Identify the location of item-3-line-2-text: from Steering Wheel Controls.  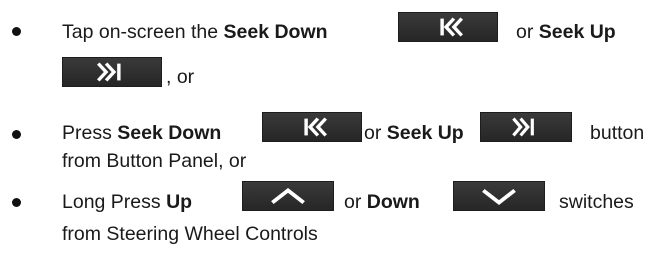
(190, 234).